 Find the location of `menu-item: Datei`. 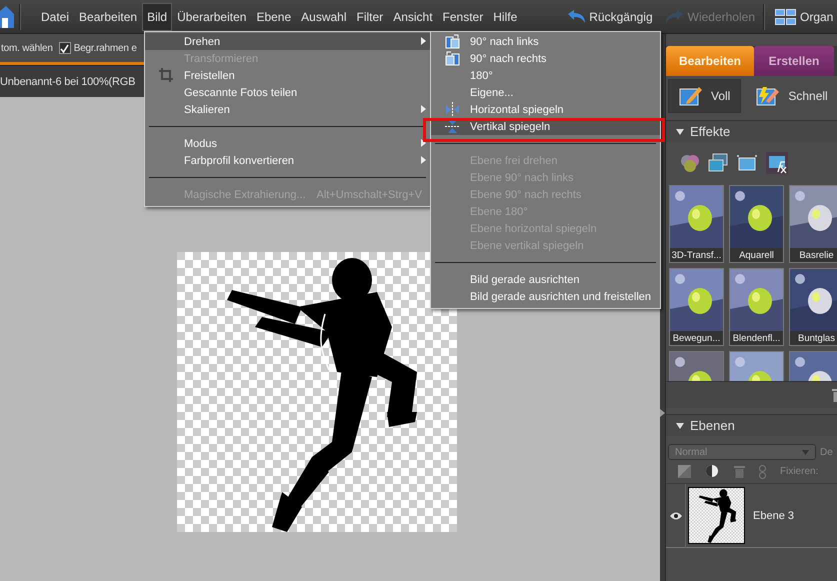

menu-item: Datei is located at coordinates (55, 16).